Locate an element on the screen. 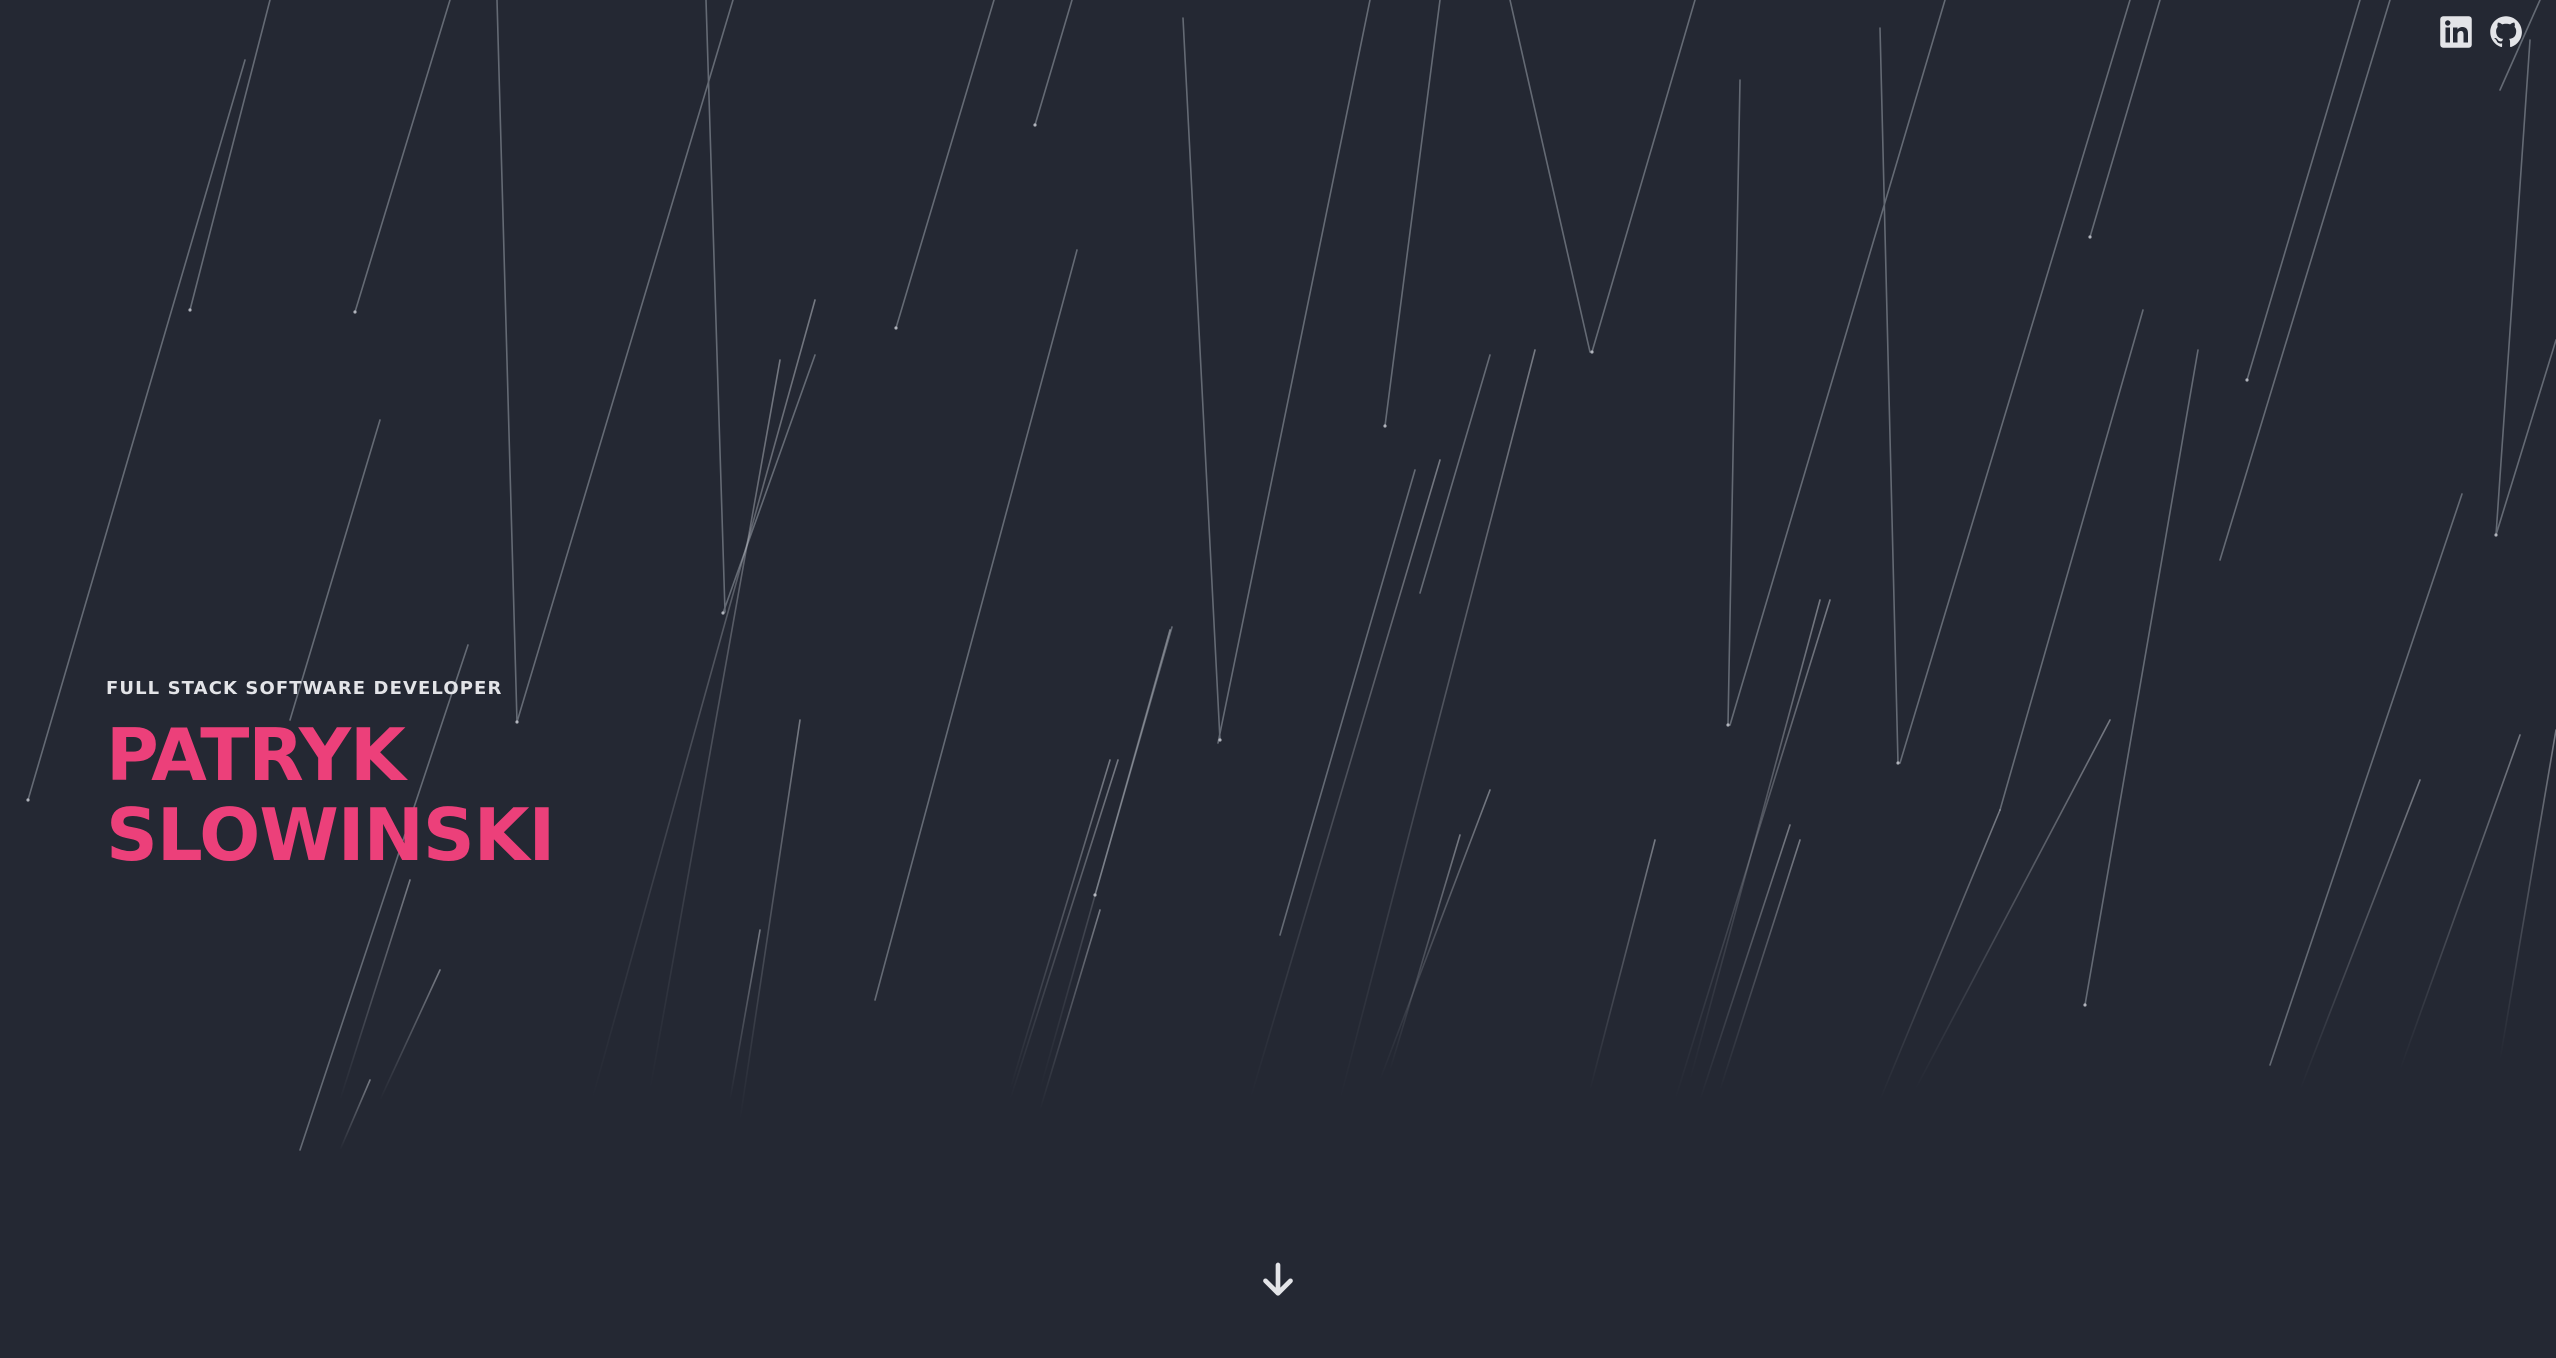  developer-name: PATRYK SLOWINSKI is located at coordinates (330, 795).